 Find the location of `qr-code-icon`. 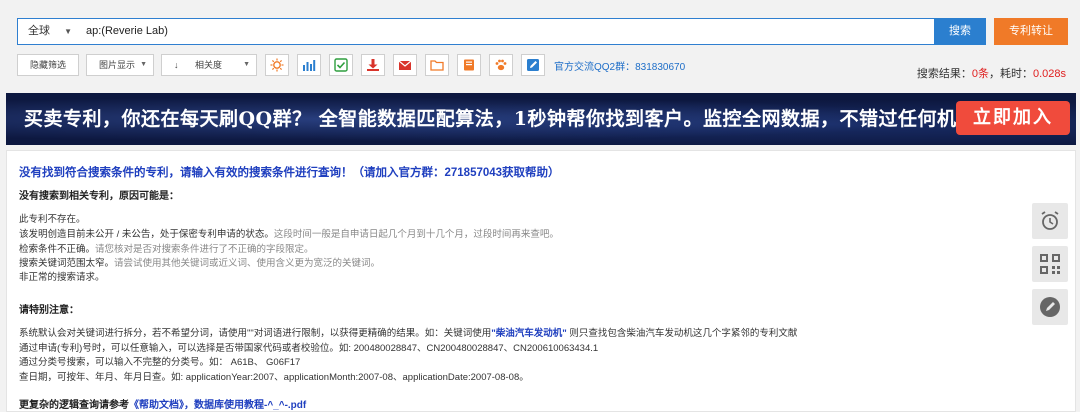

qr-code-icon is located at coordinates (1050, 264).